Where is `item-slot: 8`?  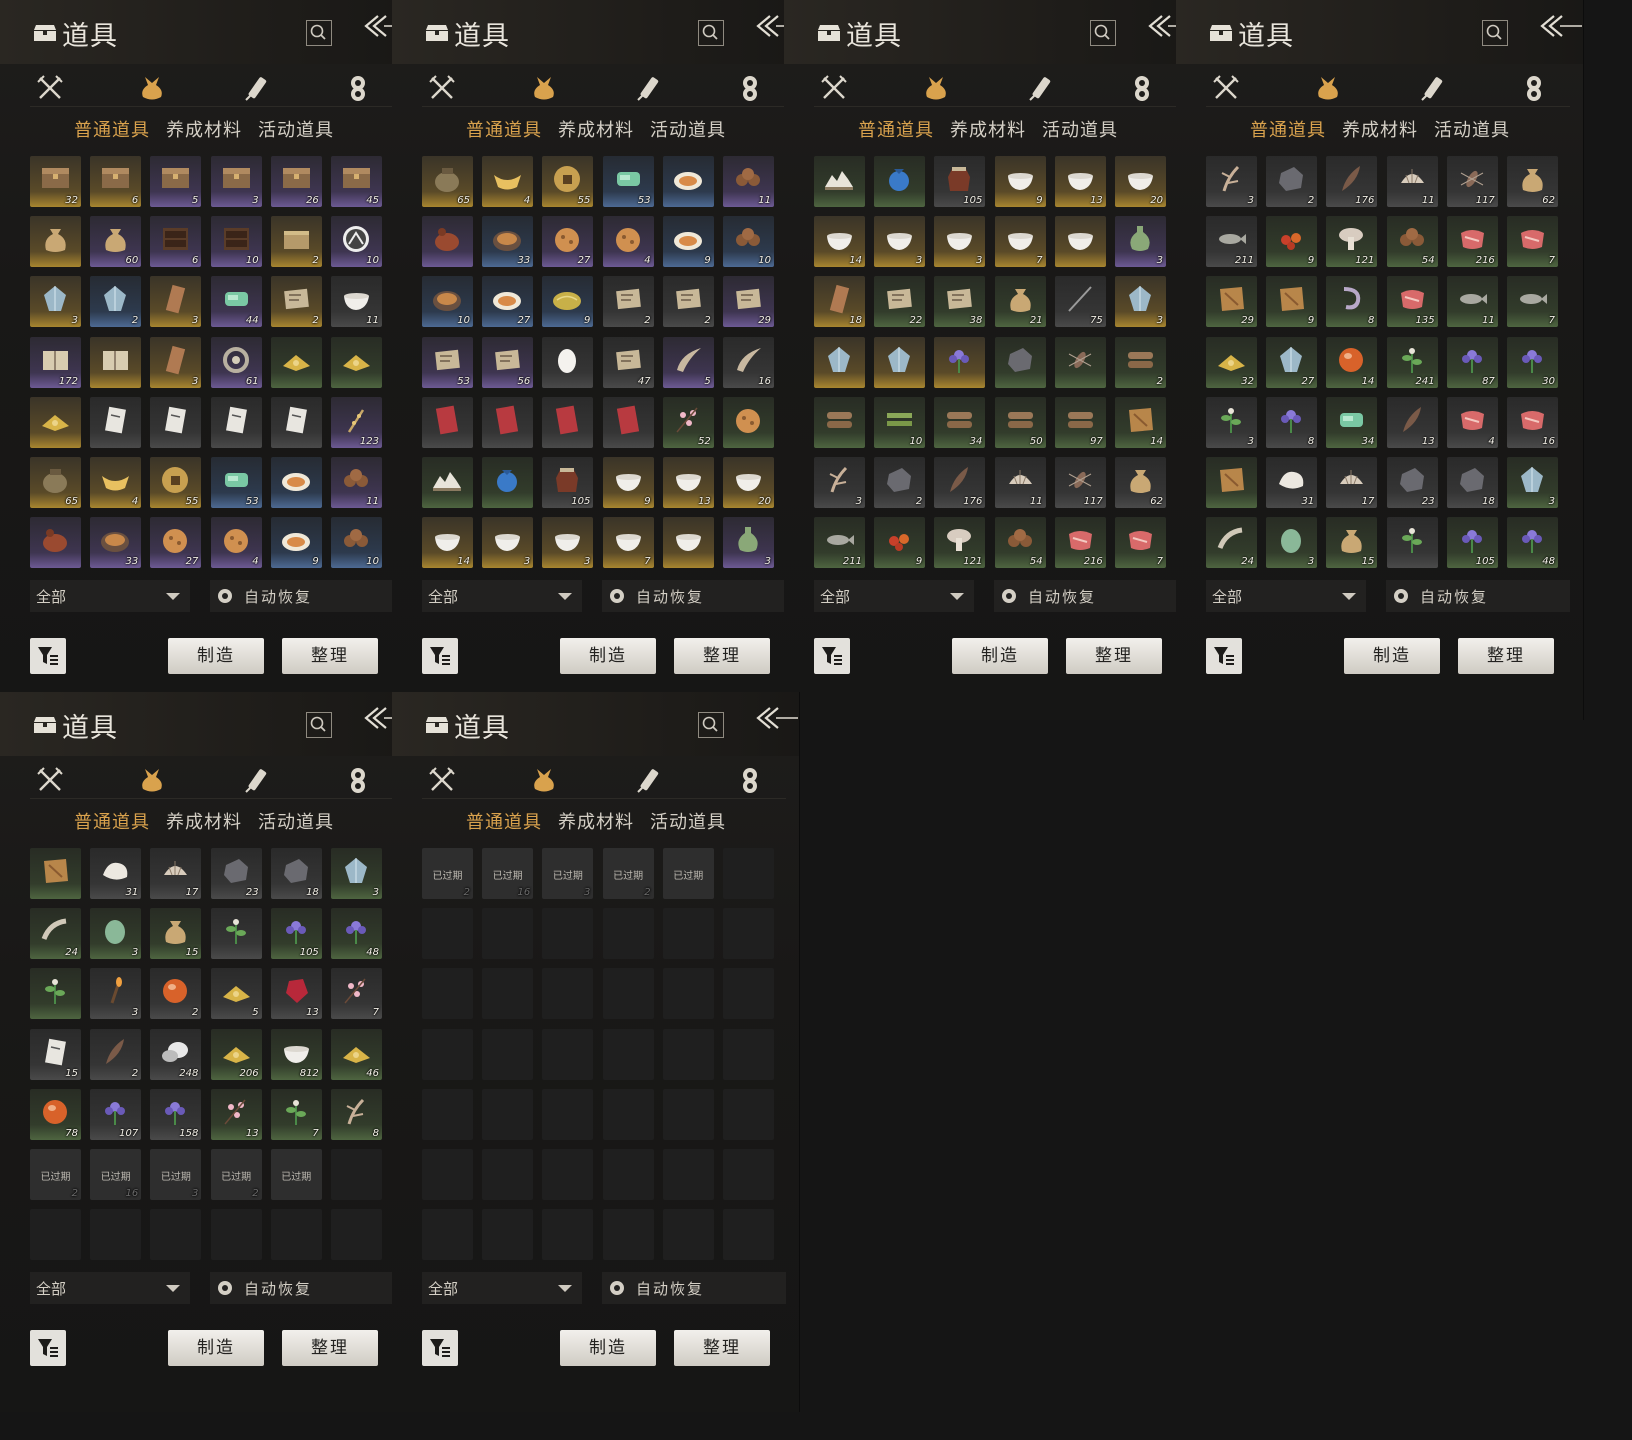 item-slot: 8 is located at coordinates (1352, 302).